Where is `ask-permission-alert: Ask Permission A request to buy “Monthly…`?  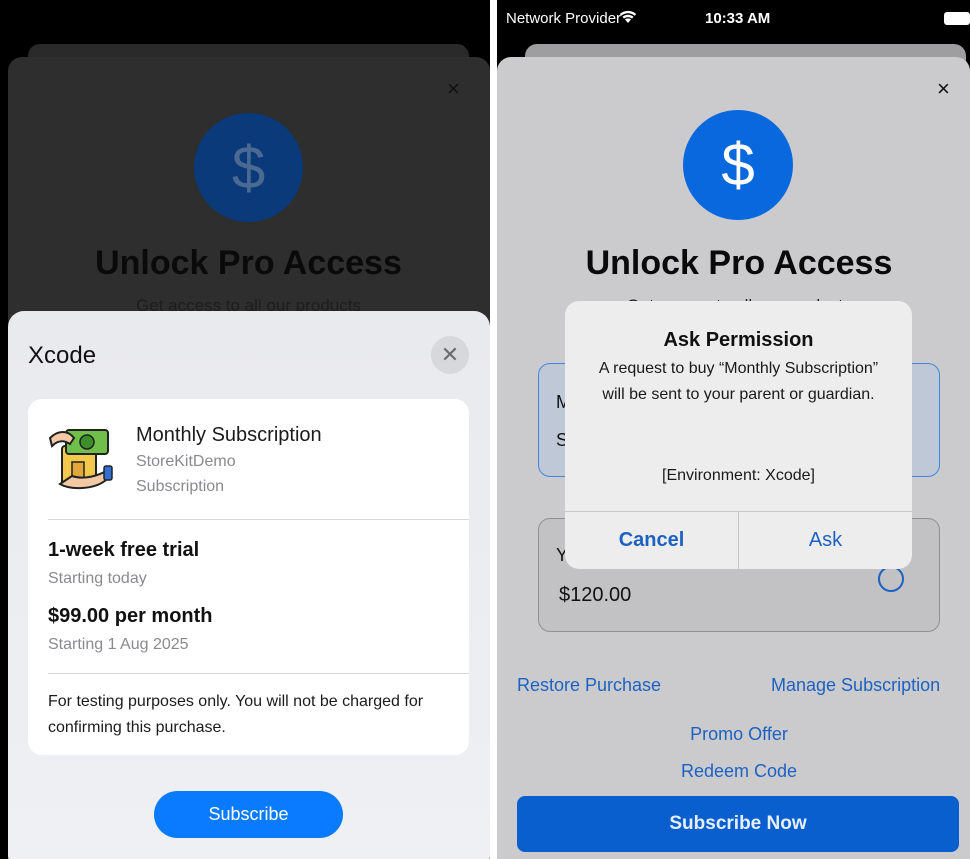
ask-permission-alert: Ask Permission A request to buy “Monthly… is located at coordinates (738, 435).